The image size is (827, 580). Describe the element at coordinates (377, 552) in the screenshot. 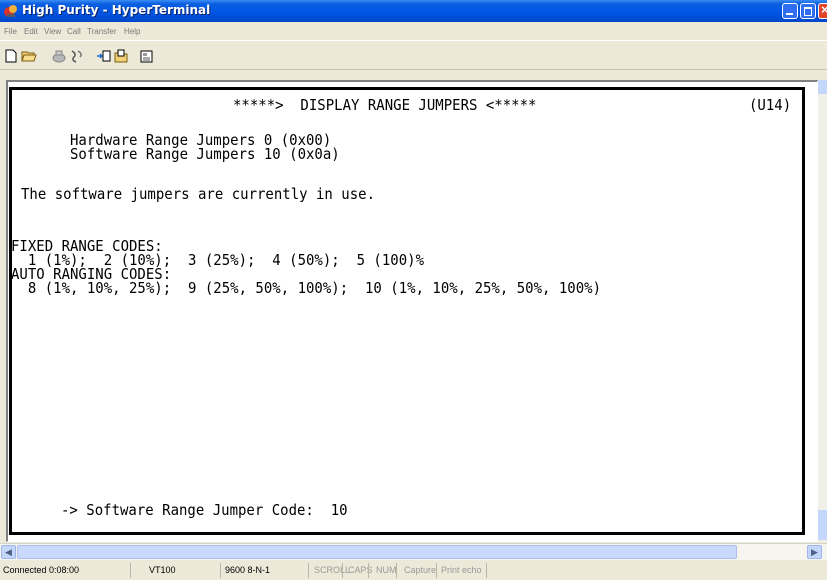

I see `horizontal-scroll-thumb` at that location.